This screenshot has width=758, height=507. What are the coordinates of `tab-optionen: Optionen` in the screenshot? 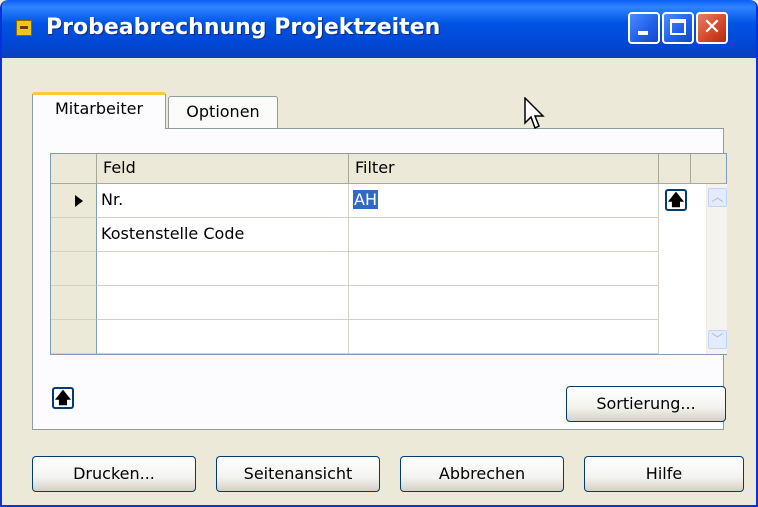 It's located at (223, 112).